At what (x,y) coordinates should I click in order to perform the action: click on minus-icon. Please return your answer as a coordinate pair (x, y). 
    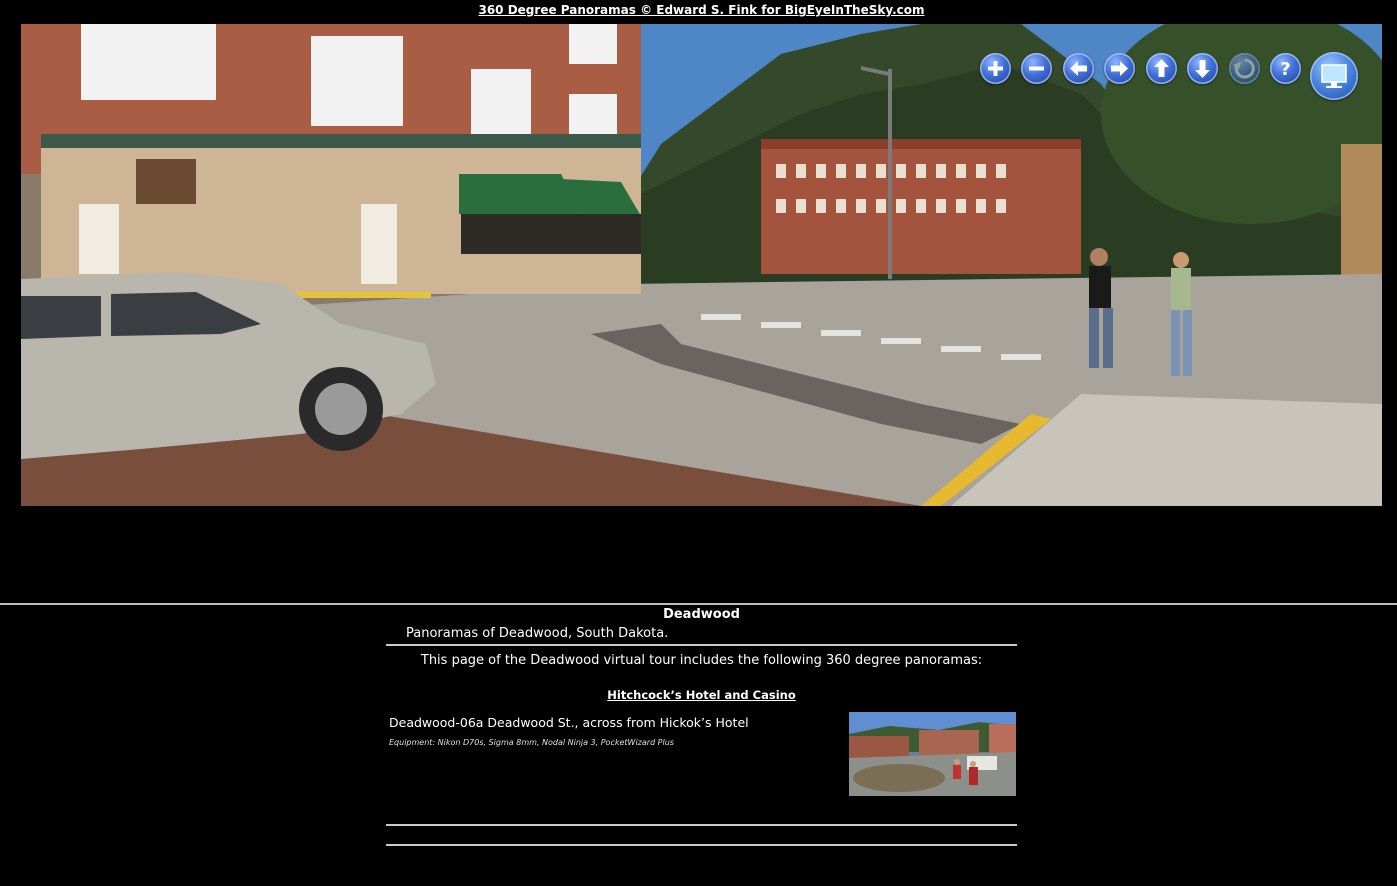
    Looking at the image, I should click on (1036, 68).